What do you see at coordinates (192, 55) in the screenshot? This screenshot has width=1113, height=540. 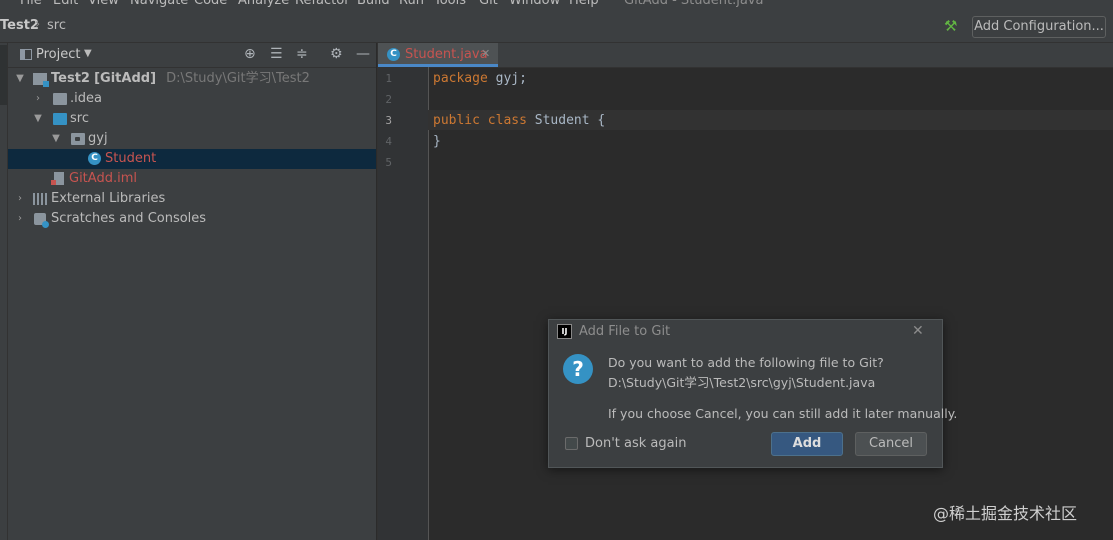 I see `project-panel-header: Project ▼ ⊕ ☰ ≑ ⚙ —` at bounding box center [192, 55].